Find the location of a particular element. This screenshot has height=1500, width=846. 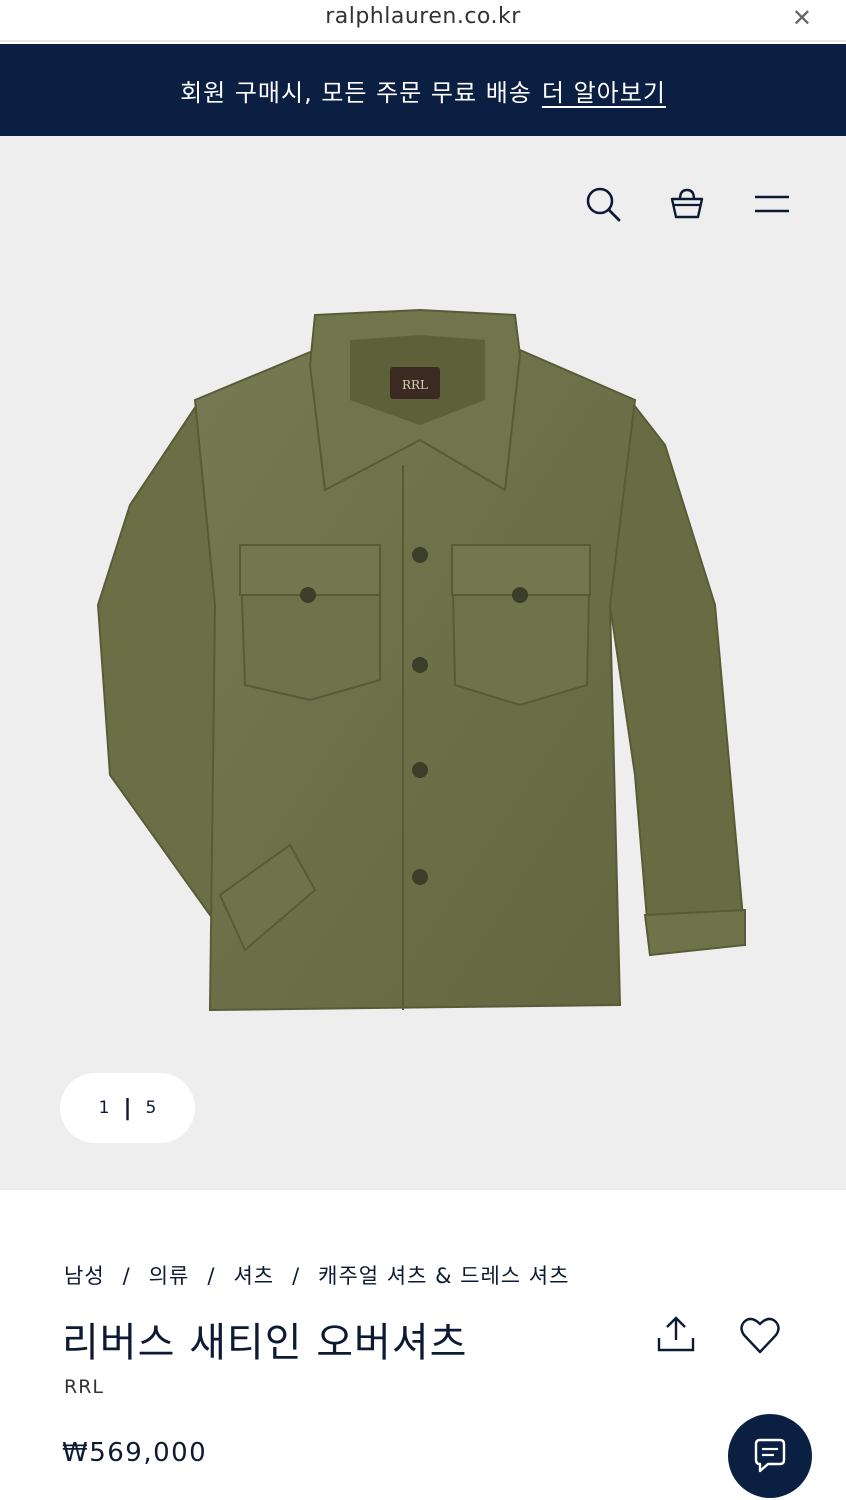

chat-bubble-icon is located at coordinates (770, 1455).